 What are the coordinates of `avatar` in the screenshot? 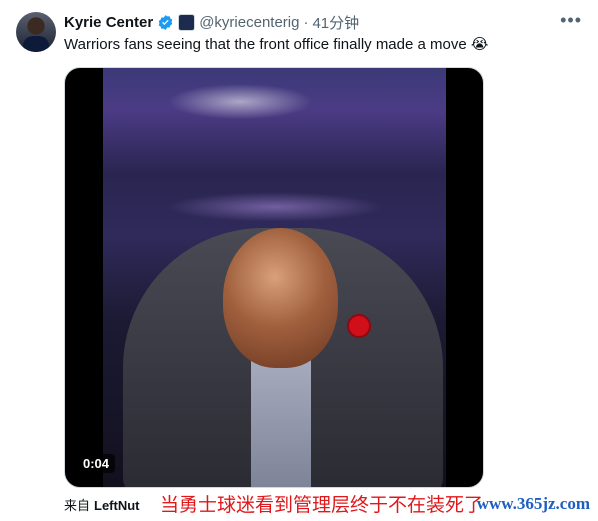 It's located at (36, 32).